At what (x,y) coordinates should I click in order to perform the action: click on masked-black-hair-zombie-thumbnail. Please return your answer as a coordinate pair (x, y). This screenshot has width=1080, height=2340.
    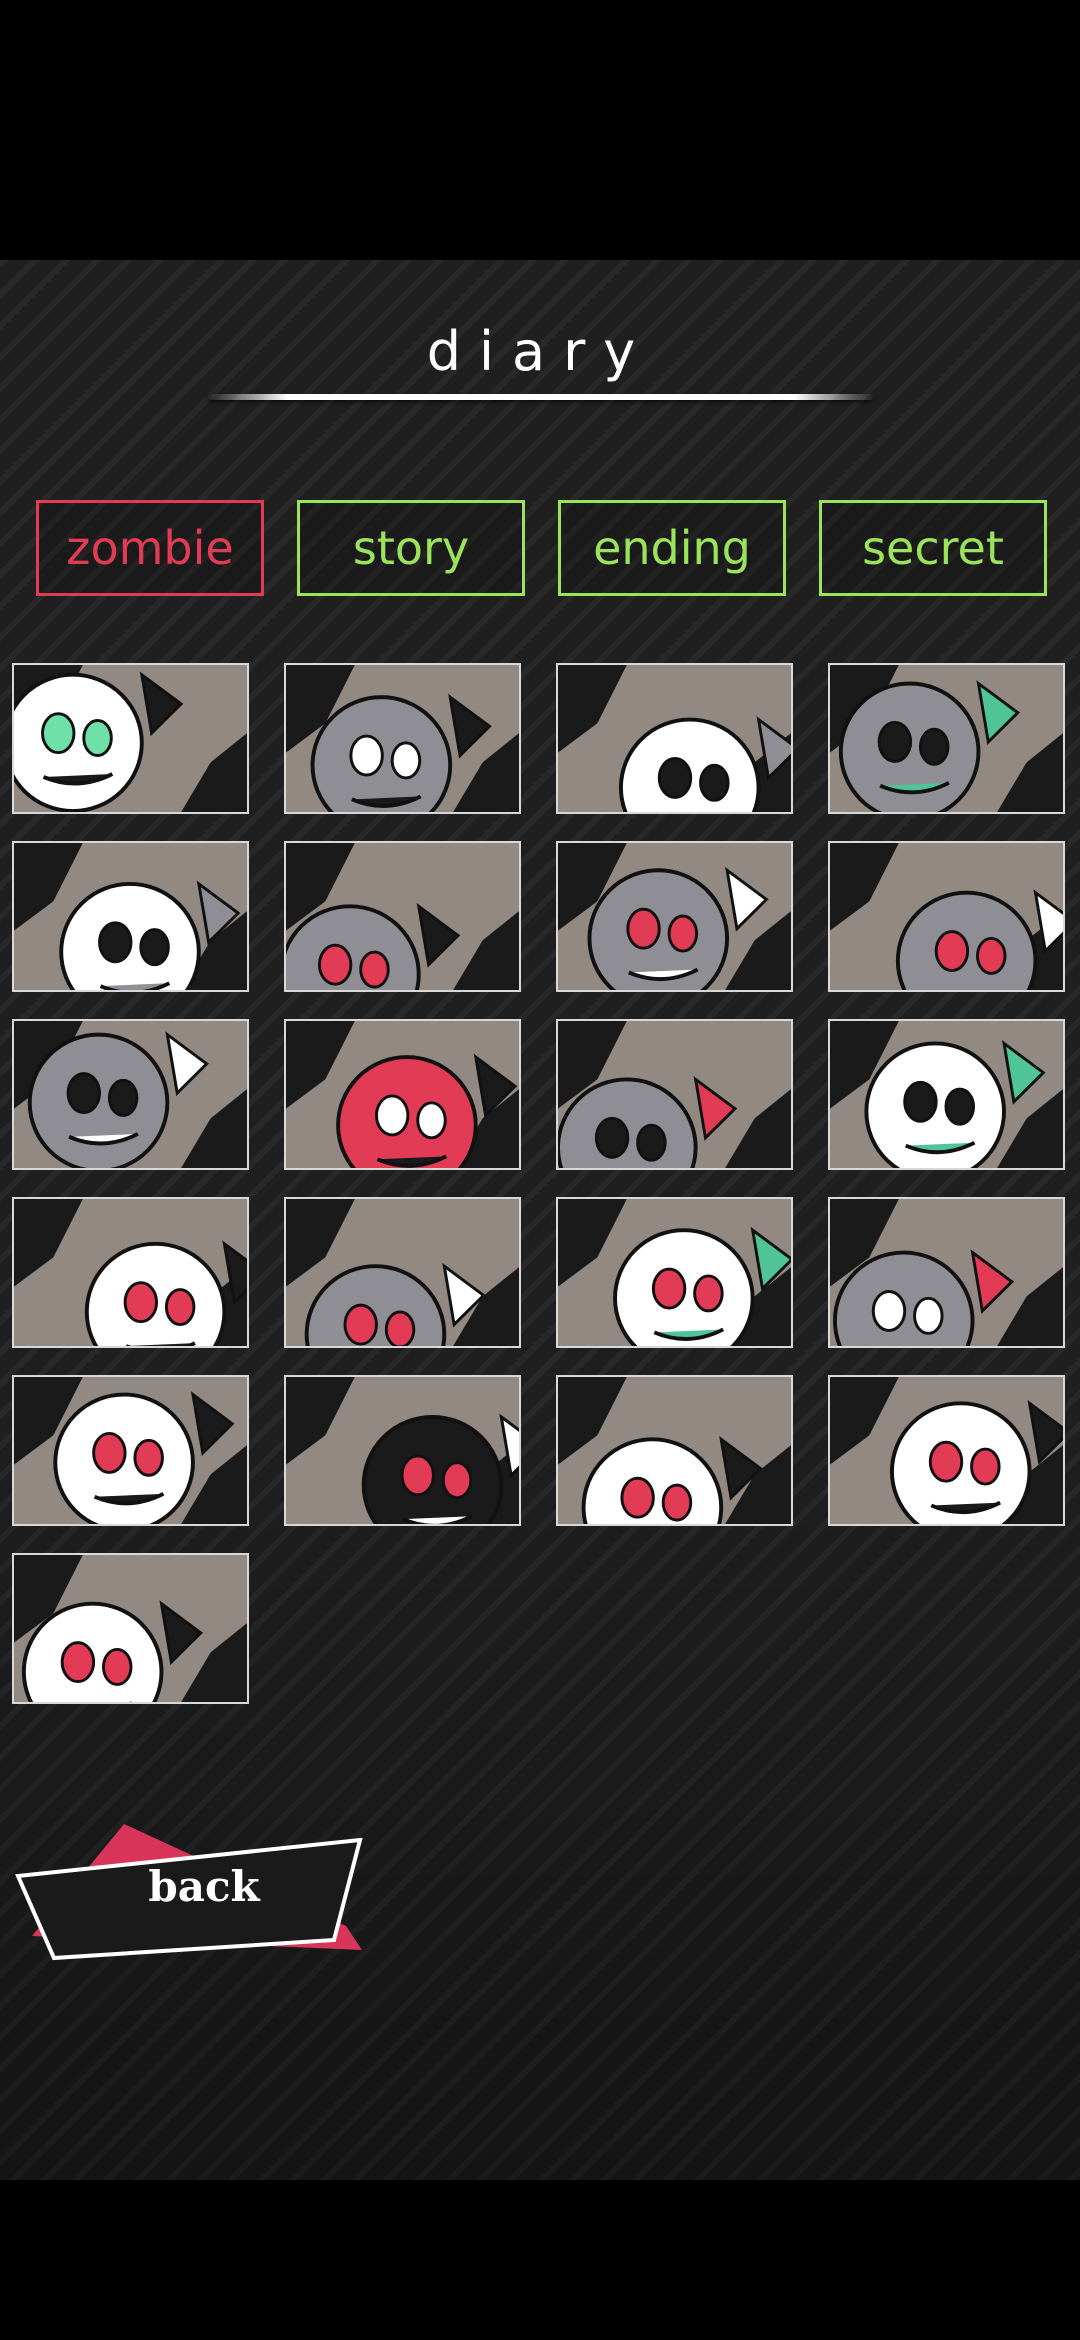
    Looking at the image, I should click on (402, 1450).